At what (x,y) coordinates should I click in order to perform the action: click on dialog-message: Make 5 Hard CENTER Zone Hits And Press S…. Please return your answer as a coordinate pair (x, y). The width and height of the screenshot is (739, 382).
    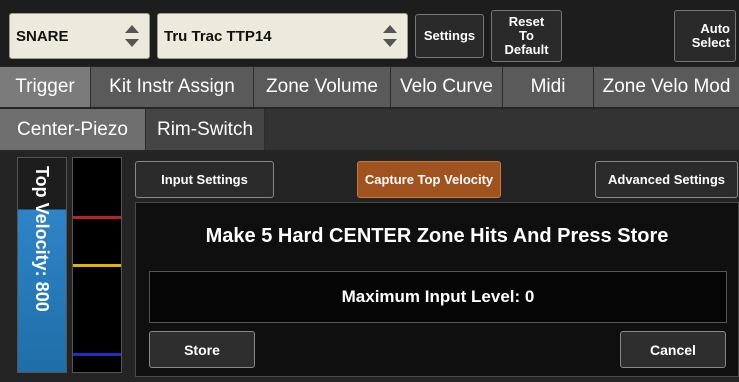
    Looking at the image, I should click on (437, 236).